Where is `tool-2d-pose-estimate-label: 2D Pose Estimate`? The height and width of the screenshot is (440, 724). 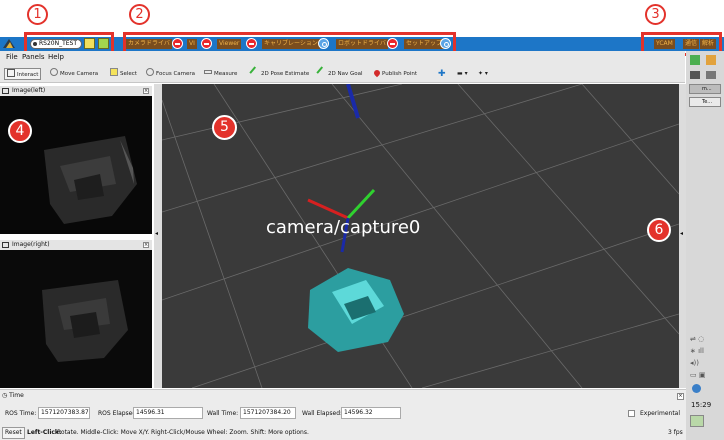
tool-2d-pose-estimate-label: 2D Pose Estimate is located at coordinates (285, 74).